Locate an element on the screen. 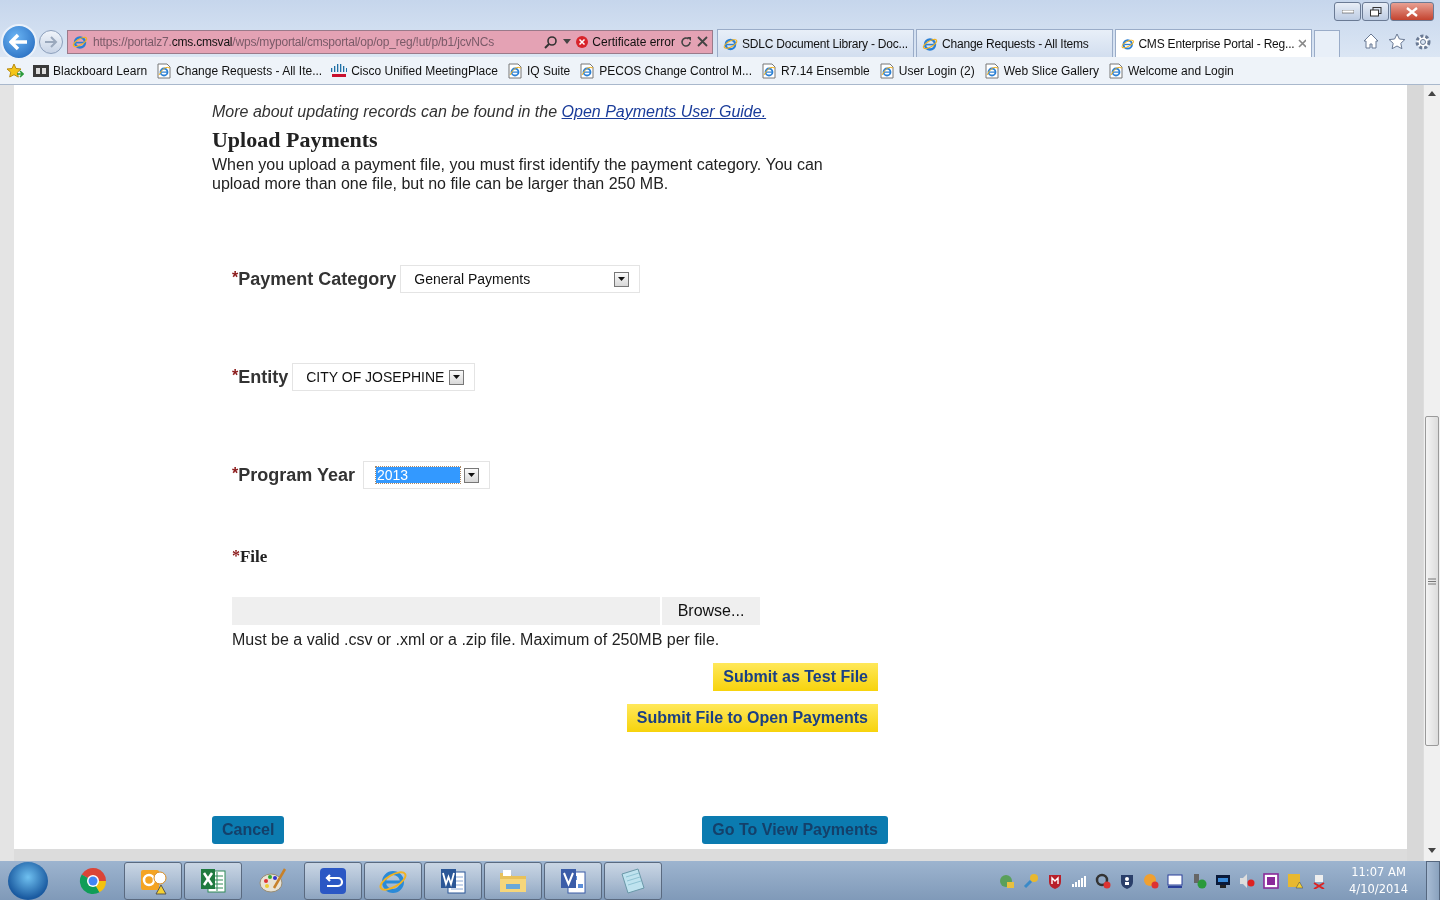 This screenshot has height=900, width=1440. bb-icon is located at coordinates (41, 70).